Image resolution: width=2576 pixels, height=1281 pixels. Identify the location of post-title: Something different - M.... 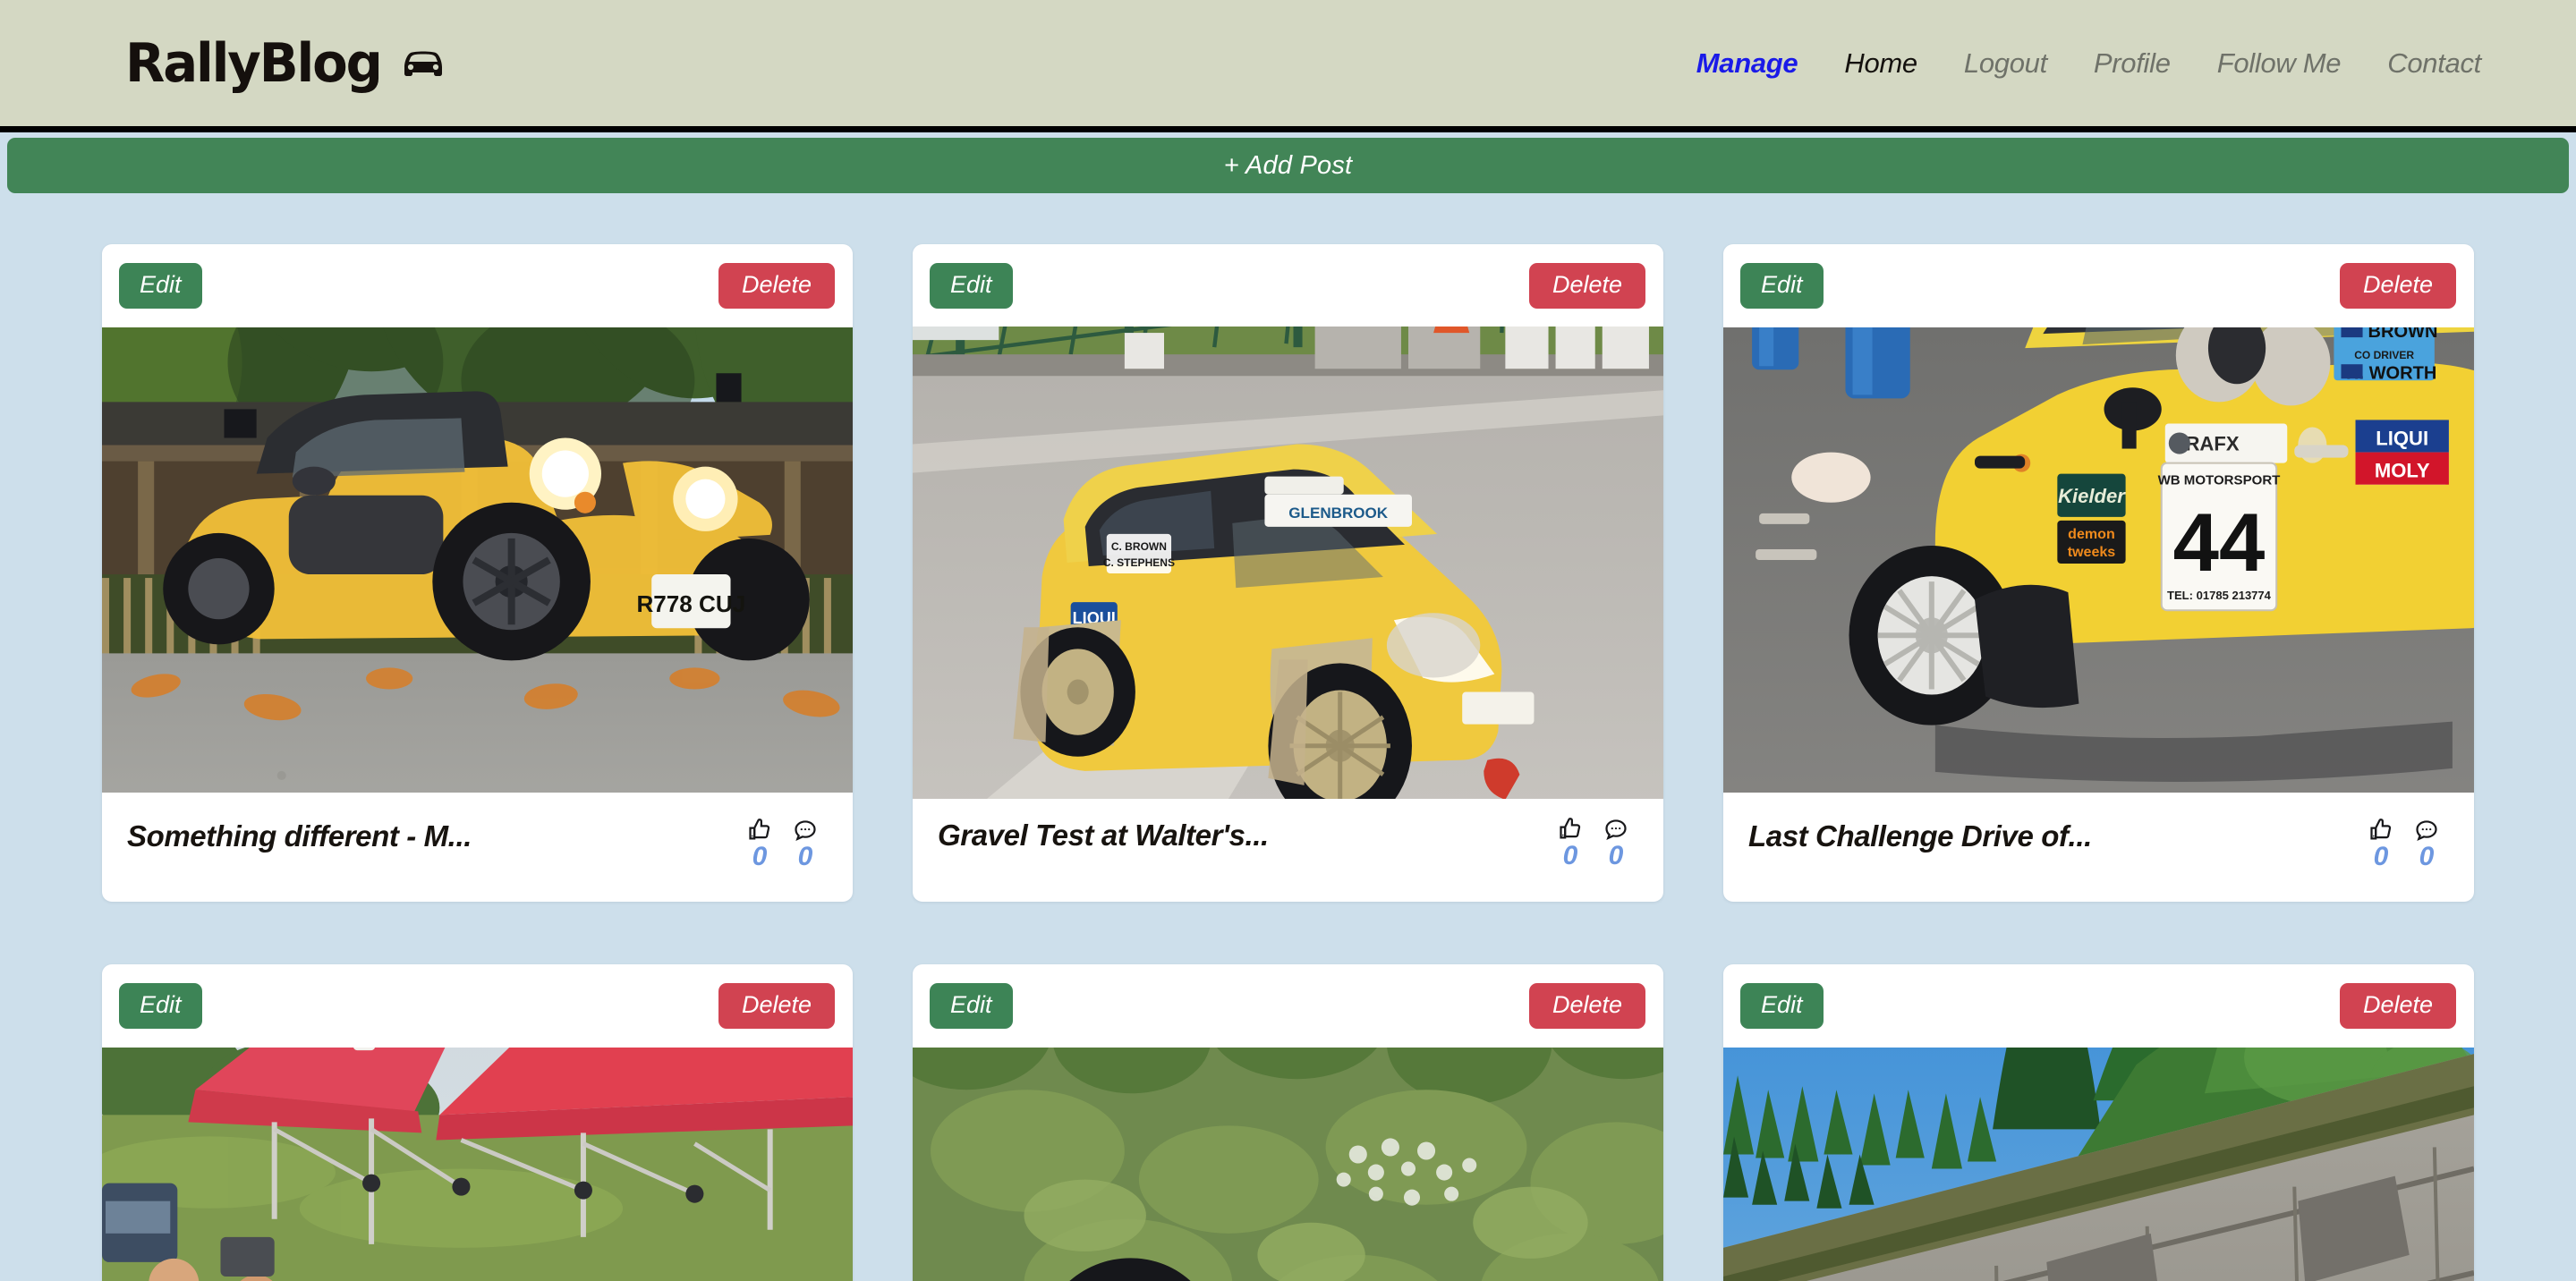
(299, 836).